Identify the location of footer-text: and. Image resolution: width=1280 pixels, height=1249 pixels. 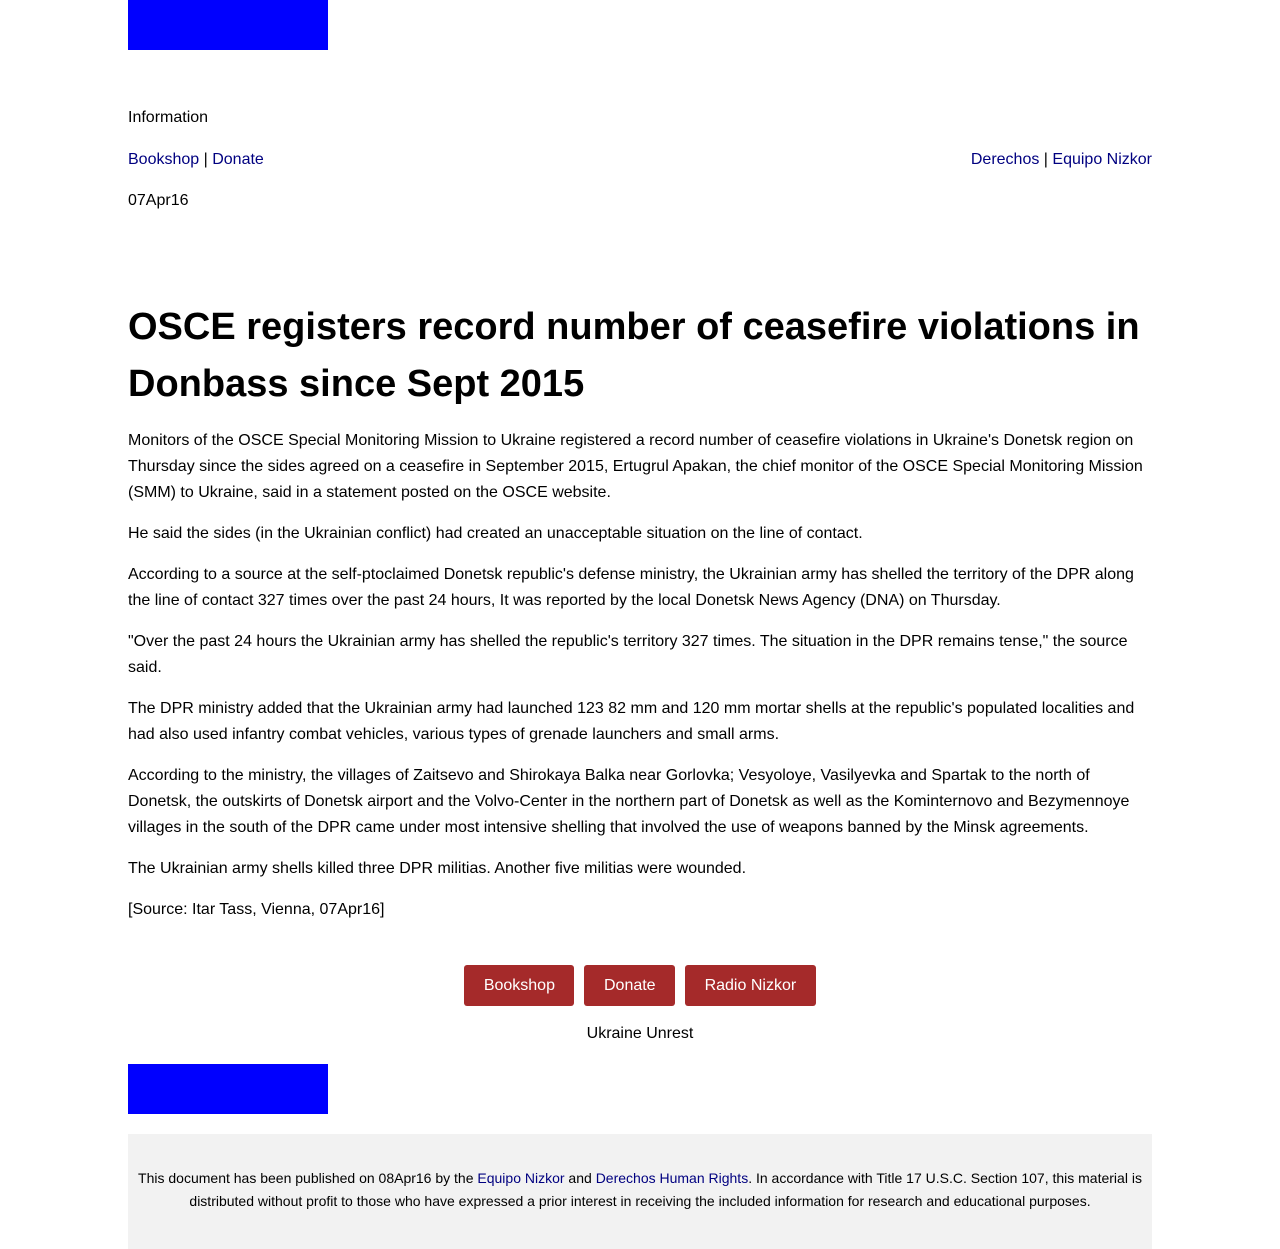
(580, 1178).